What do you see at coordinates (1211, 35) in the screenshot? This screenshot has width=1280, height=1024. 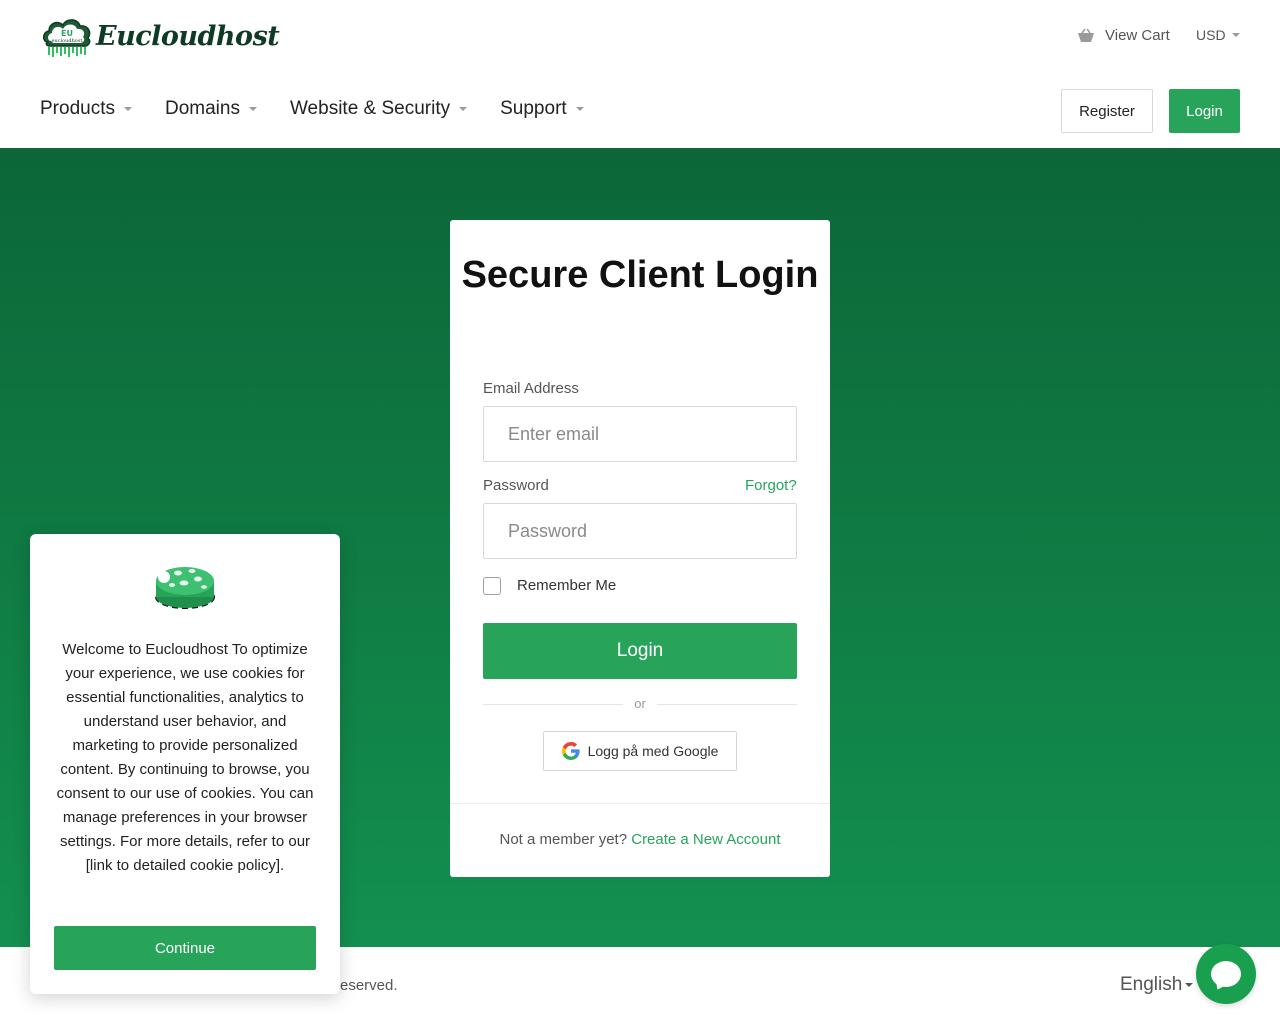 I see `currency-value: USD` at bounding box center [1211, 35].